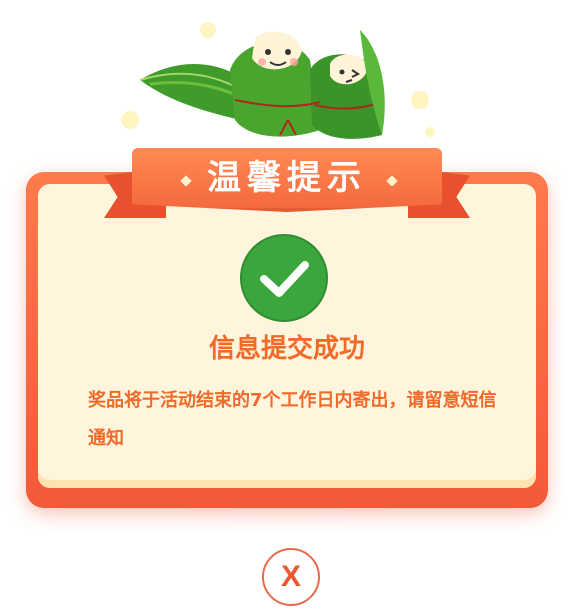 The height and width of the screenshot is (609, 574). I want to click on close-button: X, so click(291, 577).